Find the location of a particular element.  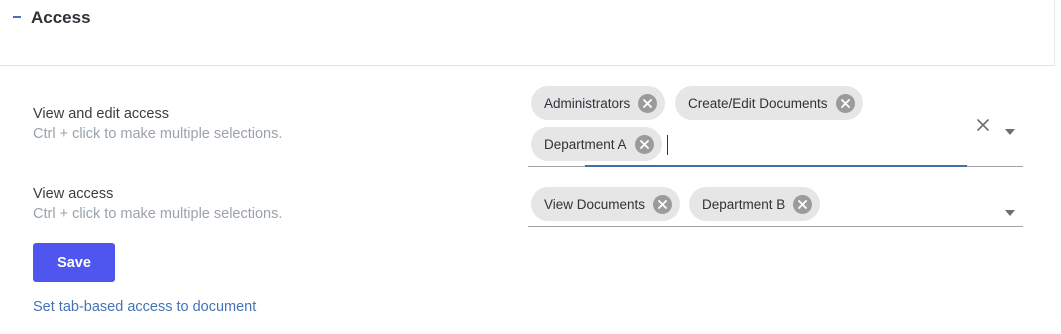

view-access-select: View Documents Department B is located at coordinates (775, 205).